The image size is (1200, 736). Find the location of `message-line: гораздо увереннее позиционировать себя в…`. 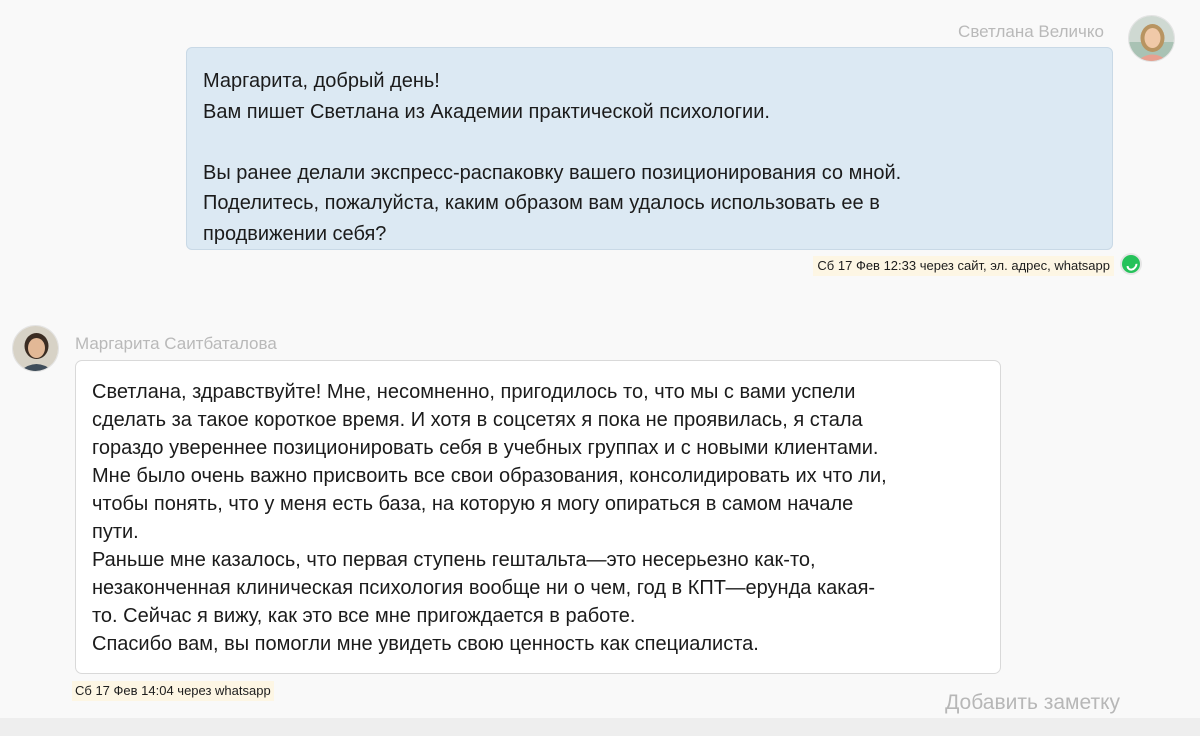

message-line: гораздо увереннее позиционировать себя в… is located at coordinates (485, 448).